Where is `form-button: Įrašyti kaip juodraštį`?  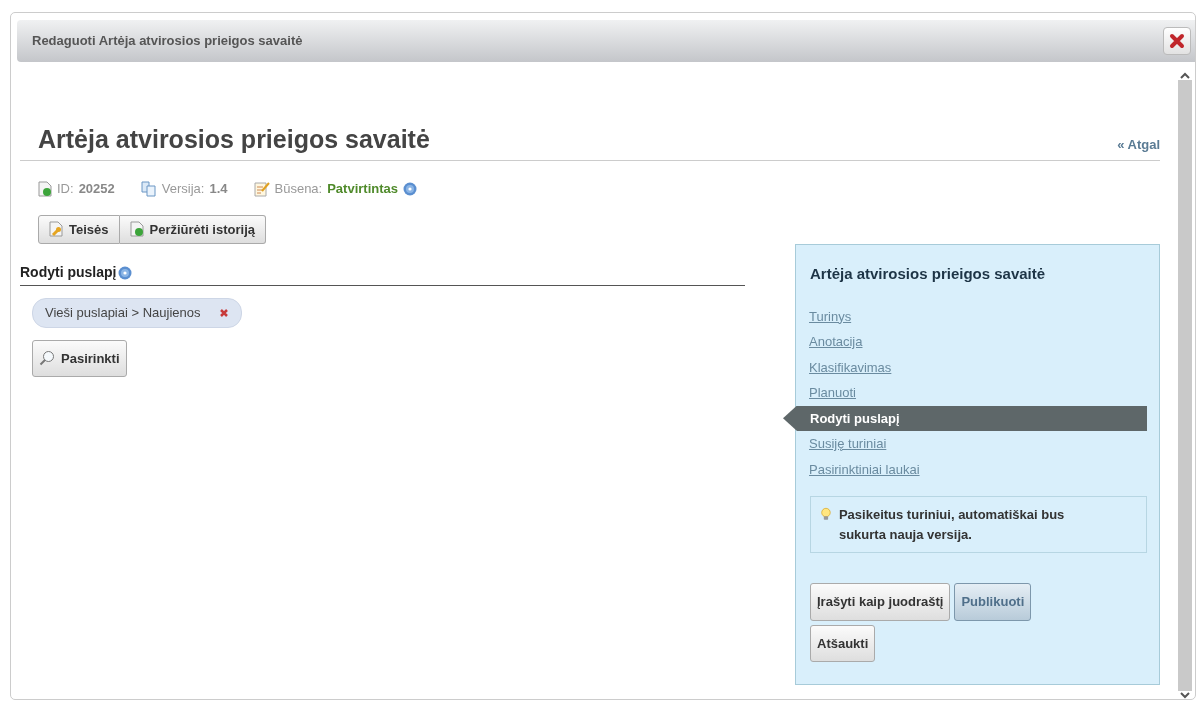
form-button: Įrašyti kaip juodraštį is located at coordinates (880, 602).